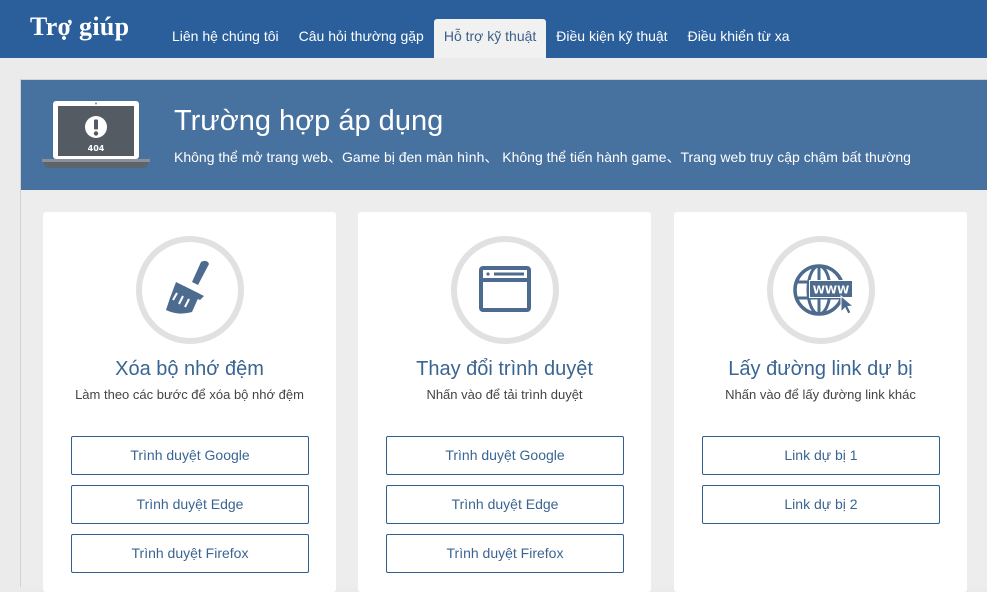  What do you see at coordinates (361, 38) in the screenshot?
I see `nav-faq: Câu hỏi thường gặp` at bounding box center [361, 38].